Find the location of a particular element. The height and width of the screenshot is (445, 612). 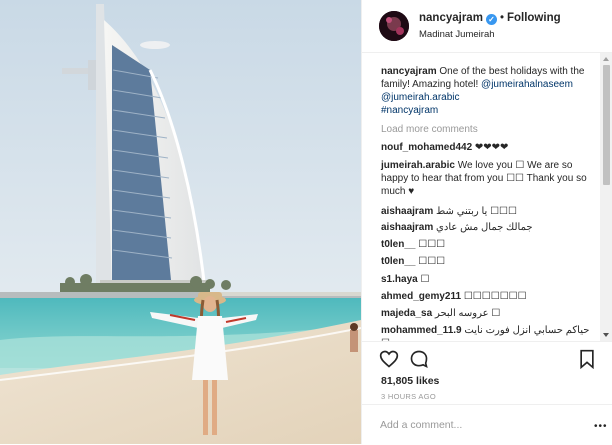

more-options-icon: ••• is located at coordinates (601, 426).